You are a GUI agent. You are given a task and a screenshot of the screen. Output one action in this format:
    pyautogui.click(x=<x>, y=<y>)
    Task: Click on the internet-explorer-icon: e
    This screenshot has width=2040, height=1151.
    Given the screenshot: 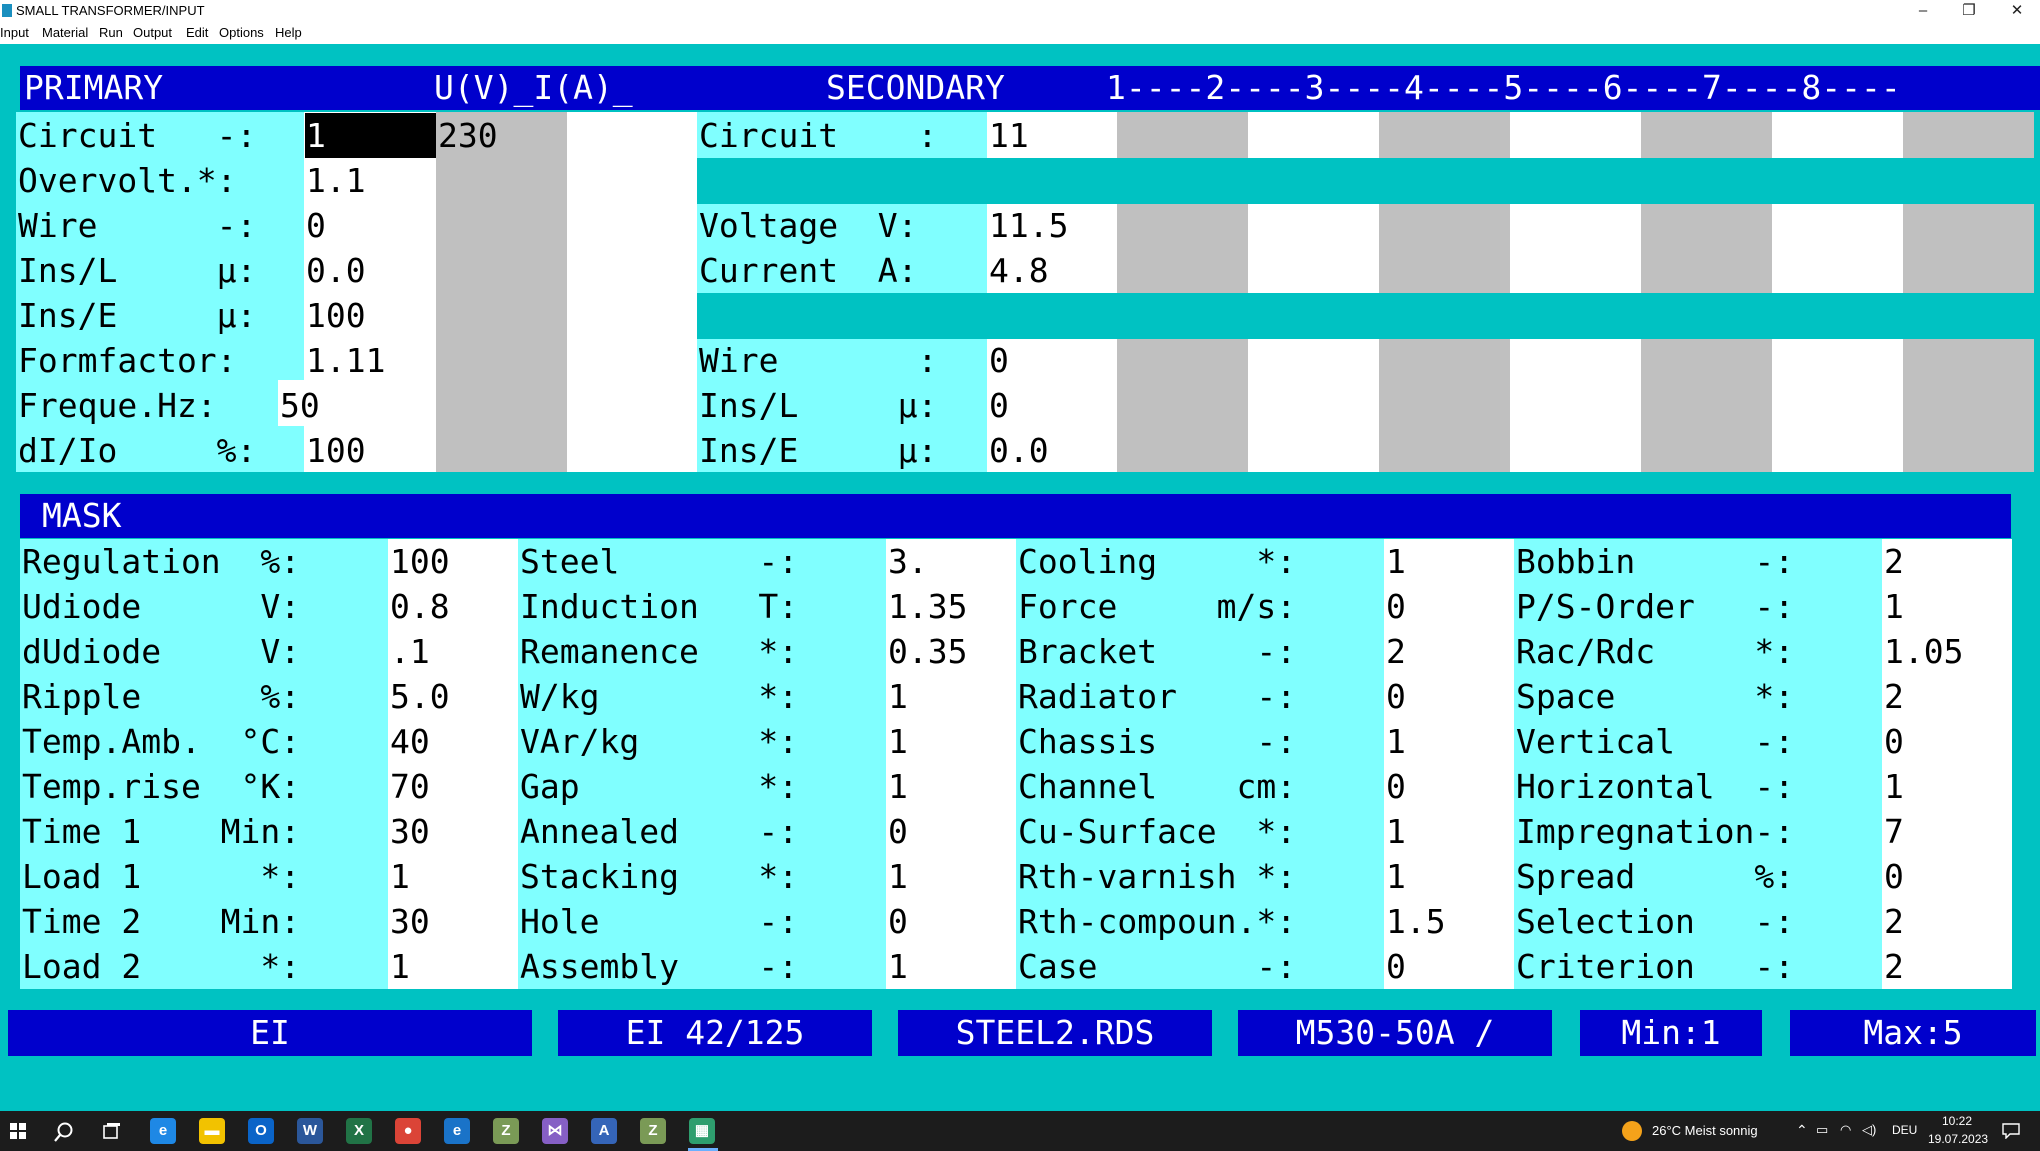 What is the action you would take?
    pyautogui.click(x=457, y=1131)
    